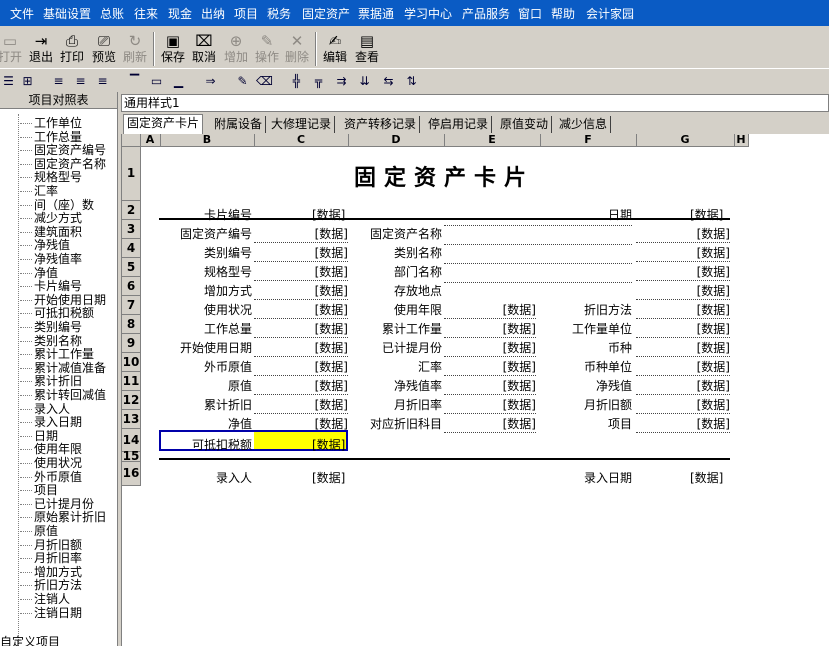 The image size is (829, 646). What do you see at coordinates (57, 504) in the screenshot?
I see `sidebar-field-item: 已计提月份` at bounding box center [57, 504].